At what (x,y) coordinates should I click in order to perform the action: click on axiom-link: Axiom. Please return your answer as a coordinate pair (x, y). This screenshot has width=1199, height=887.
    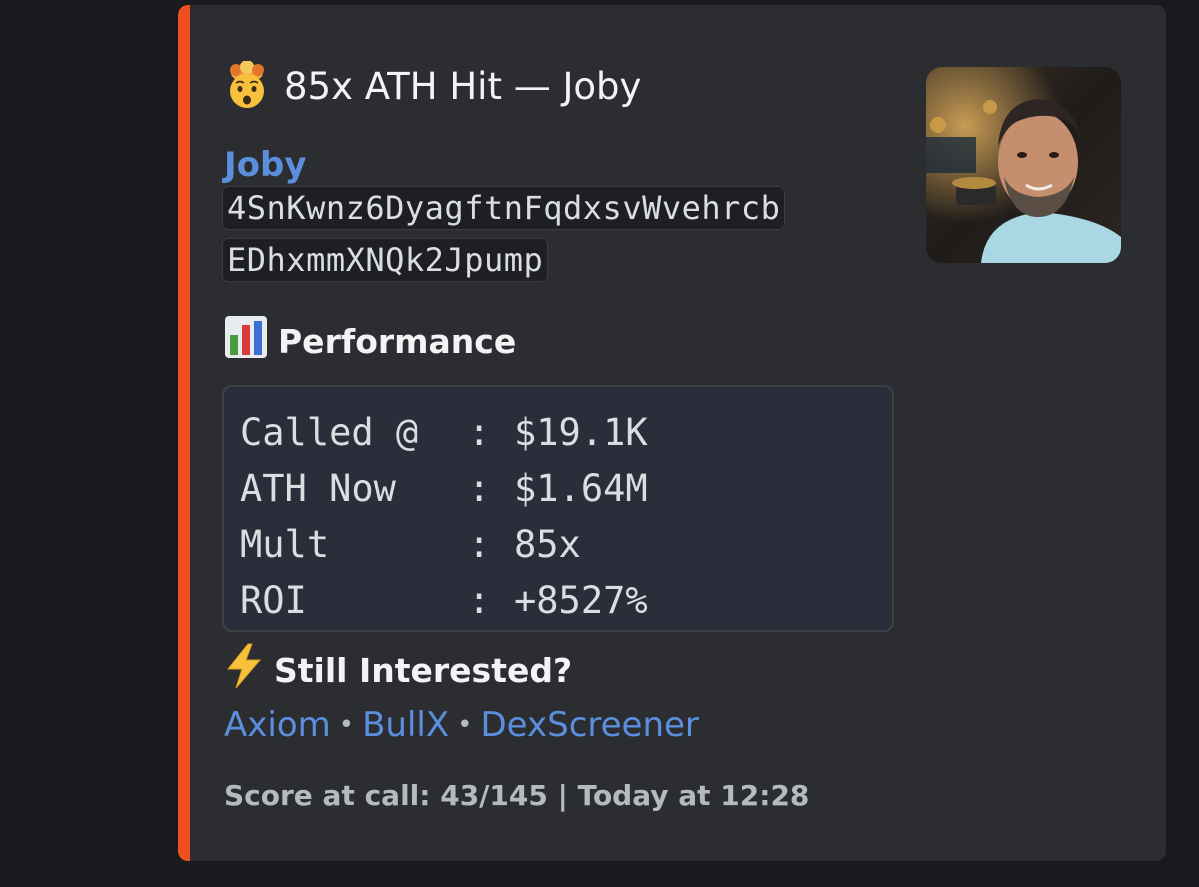
    Looking at the image, I should click on (277, 725).